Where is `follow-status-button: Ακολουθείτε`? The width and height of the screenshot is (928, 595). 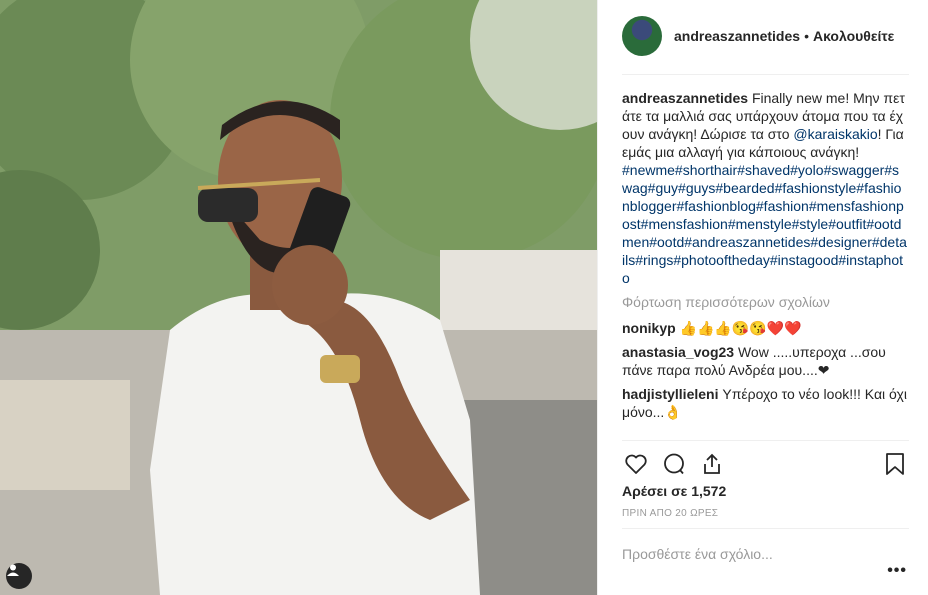
follow-status-button: Ακολουθείτε is located at coordinates (853, 36).